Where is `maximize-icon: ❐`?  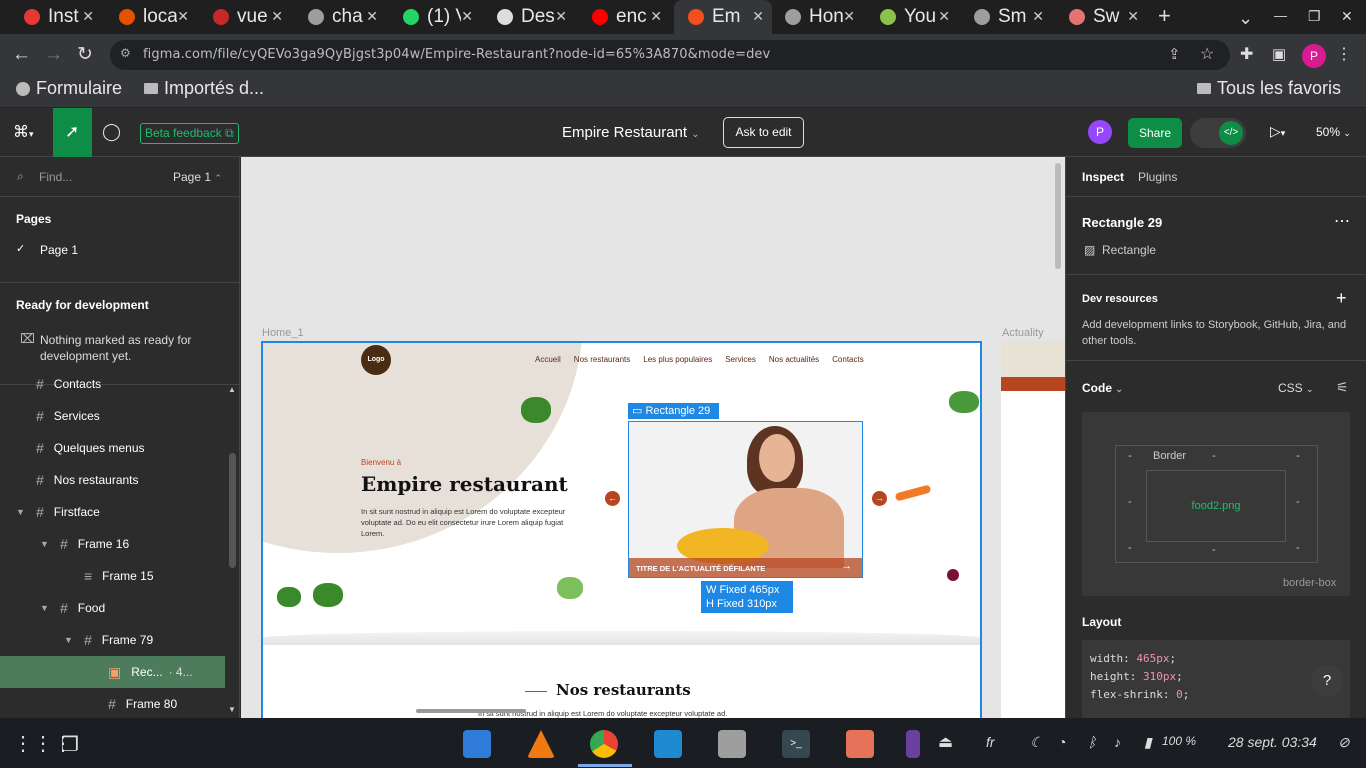
maximize-icon: ❐ is located at coordinates (1314, 16).